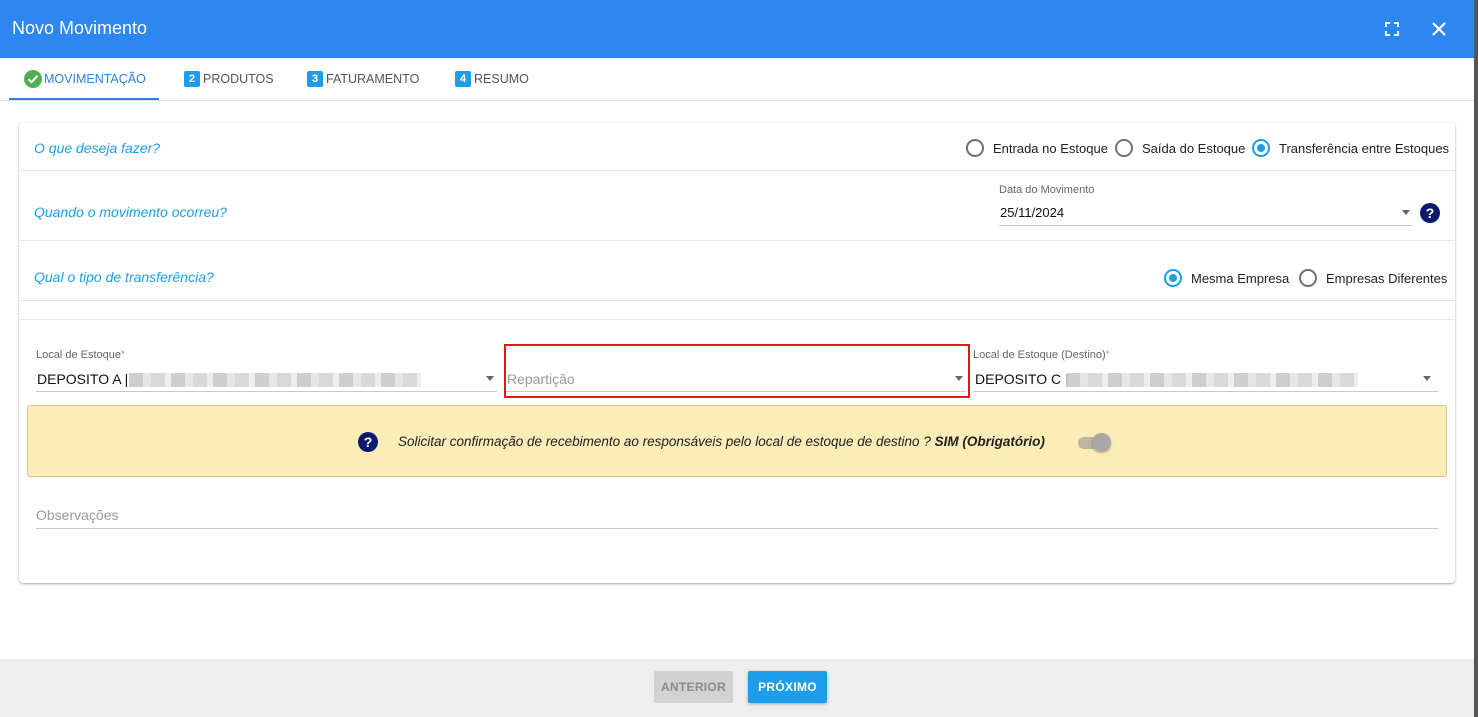 The height and width of the screenshot is (717, 1478). I want to click on destination-location-label-text: Local de Estoque (Destino), so click(1039, 355).